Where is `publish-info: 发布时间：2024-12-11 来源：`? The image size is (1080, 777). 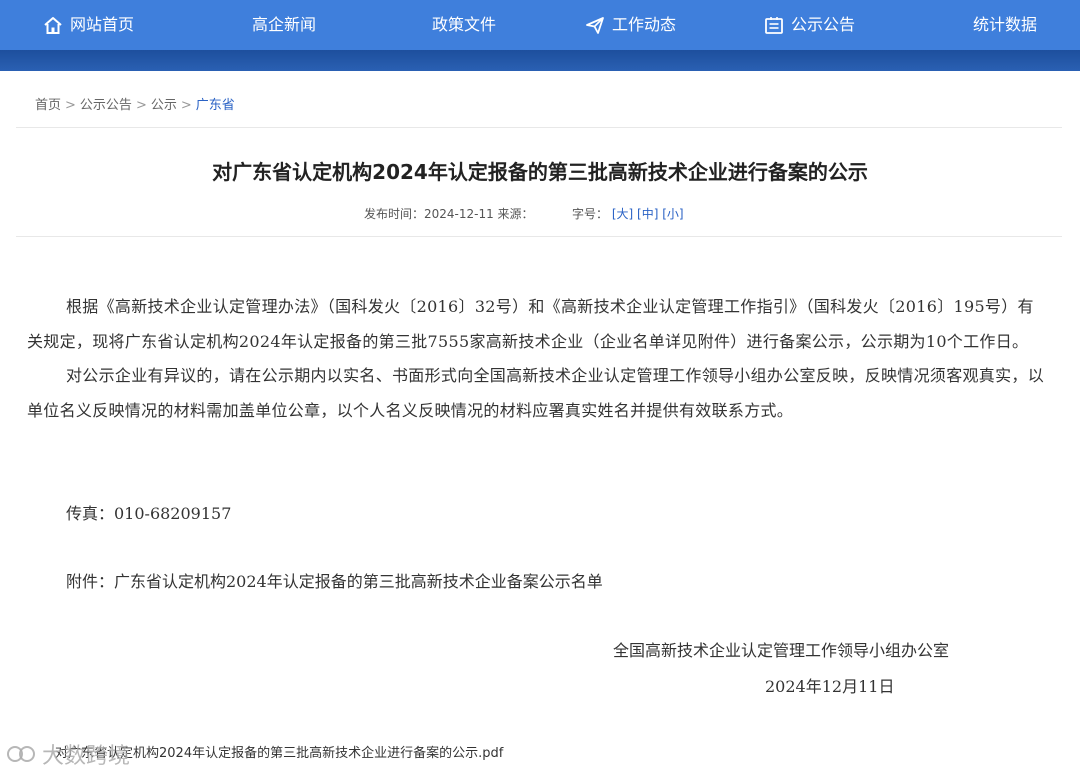
publish-info: 发布时间：2024-12-11 来源： is located at coordinates (449, 214).